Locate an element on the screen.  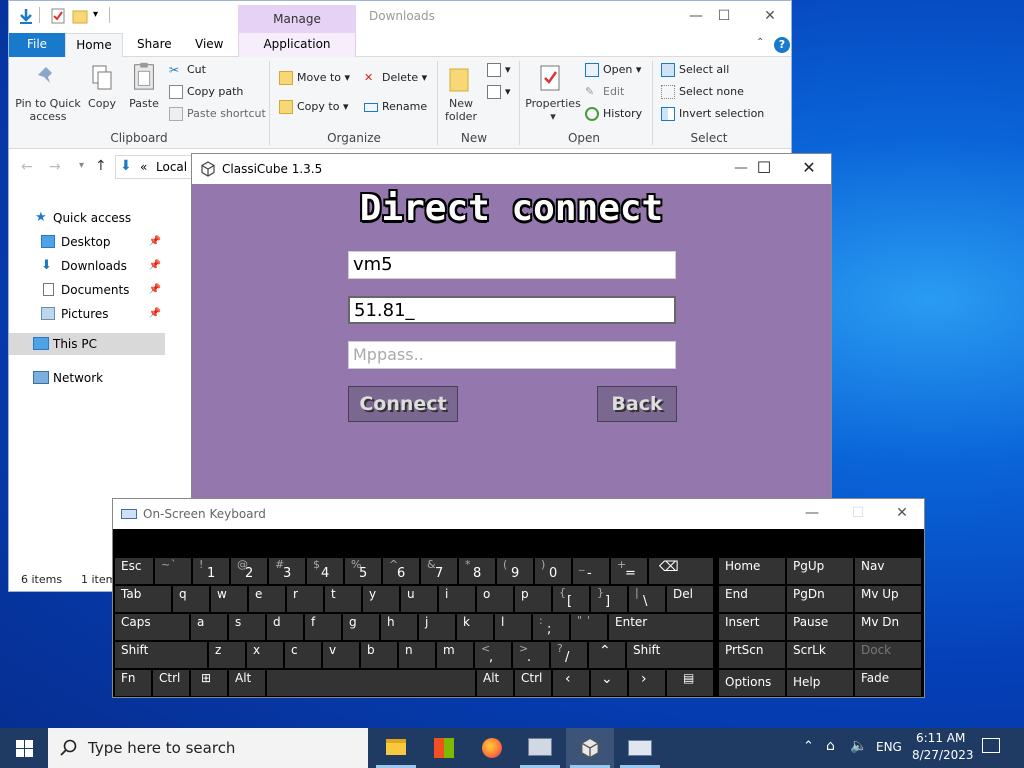
key-f: f is located at coordinates (323, 627).